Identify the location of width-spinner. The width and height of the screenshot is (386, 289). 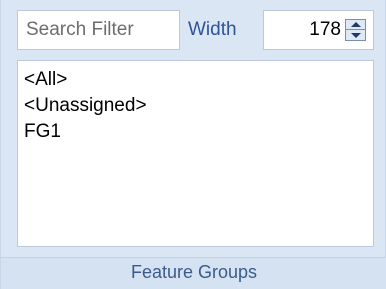
(355, 30).